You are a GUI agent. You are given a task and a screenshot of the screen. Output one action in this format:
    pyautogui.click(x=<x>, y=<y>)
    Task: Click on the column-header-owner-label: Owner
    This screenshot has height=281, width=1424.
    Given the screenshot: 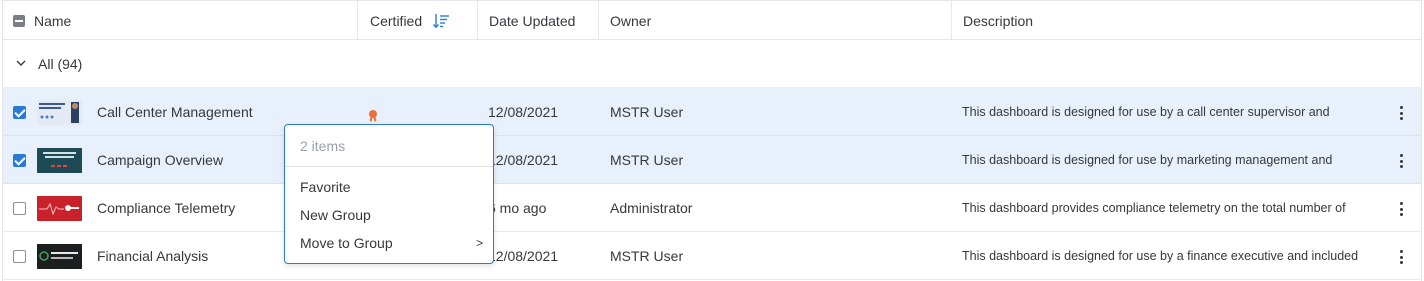 What is the action you would take?
    pyautogui.click(x=631, y=20)
    